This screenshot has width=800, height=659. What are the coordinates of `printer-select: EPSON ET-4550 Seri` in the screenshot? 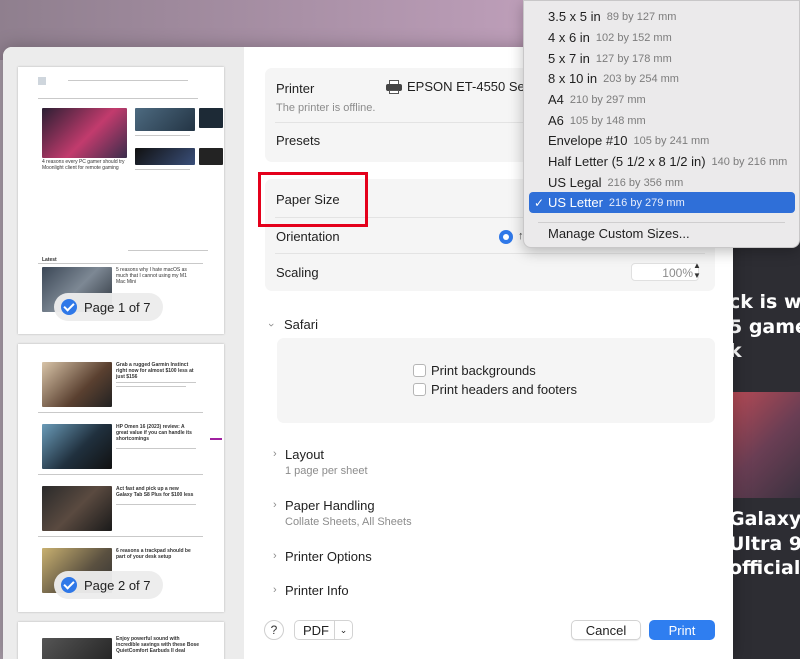 It's located at (459, 86).